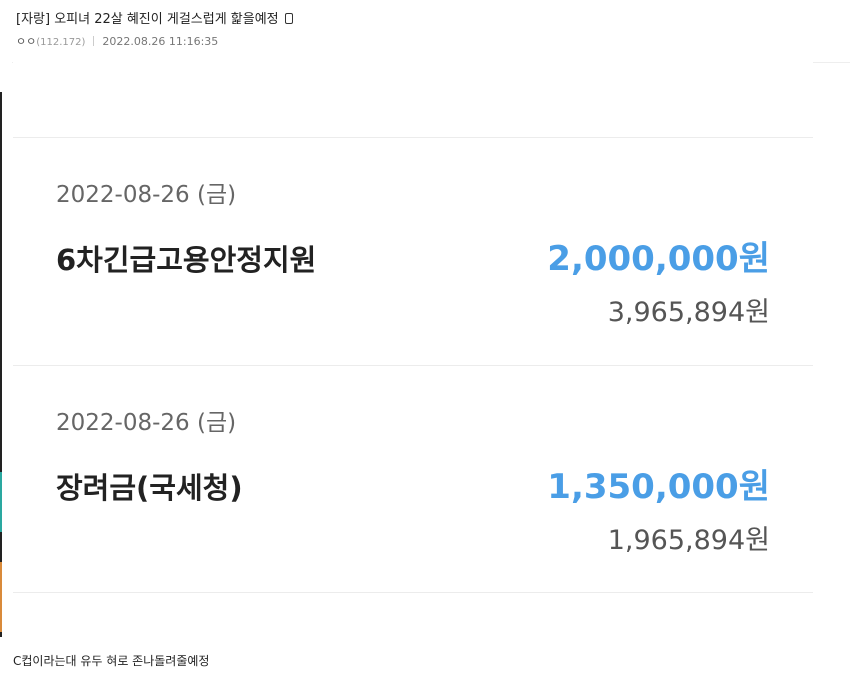 The width and height of the screenshot is (850, 678). Describe the element at coordinates (658, 487) in the screenshot. I see `transaction-amount: 1,350,000원` at that location.